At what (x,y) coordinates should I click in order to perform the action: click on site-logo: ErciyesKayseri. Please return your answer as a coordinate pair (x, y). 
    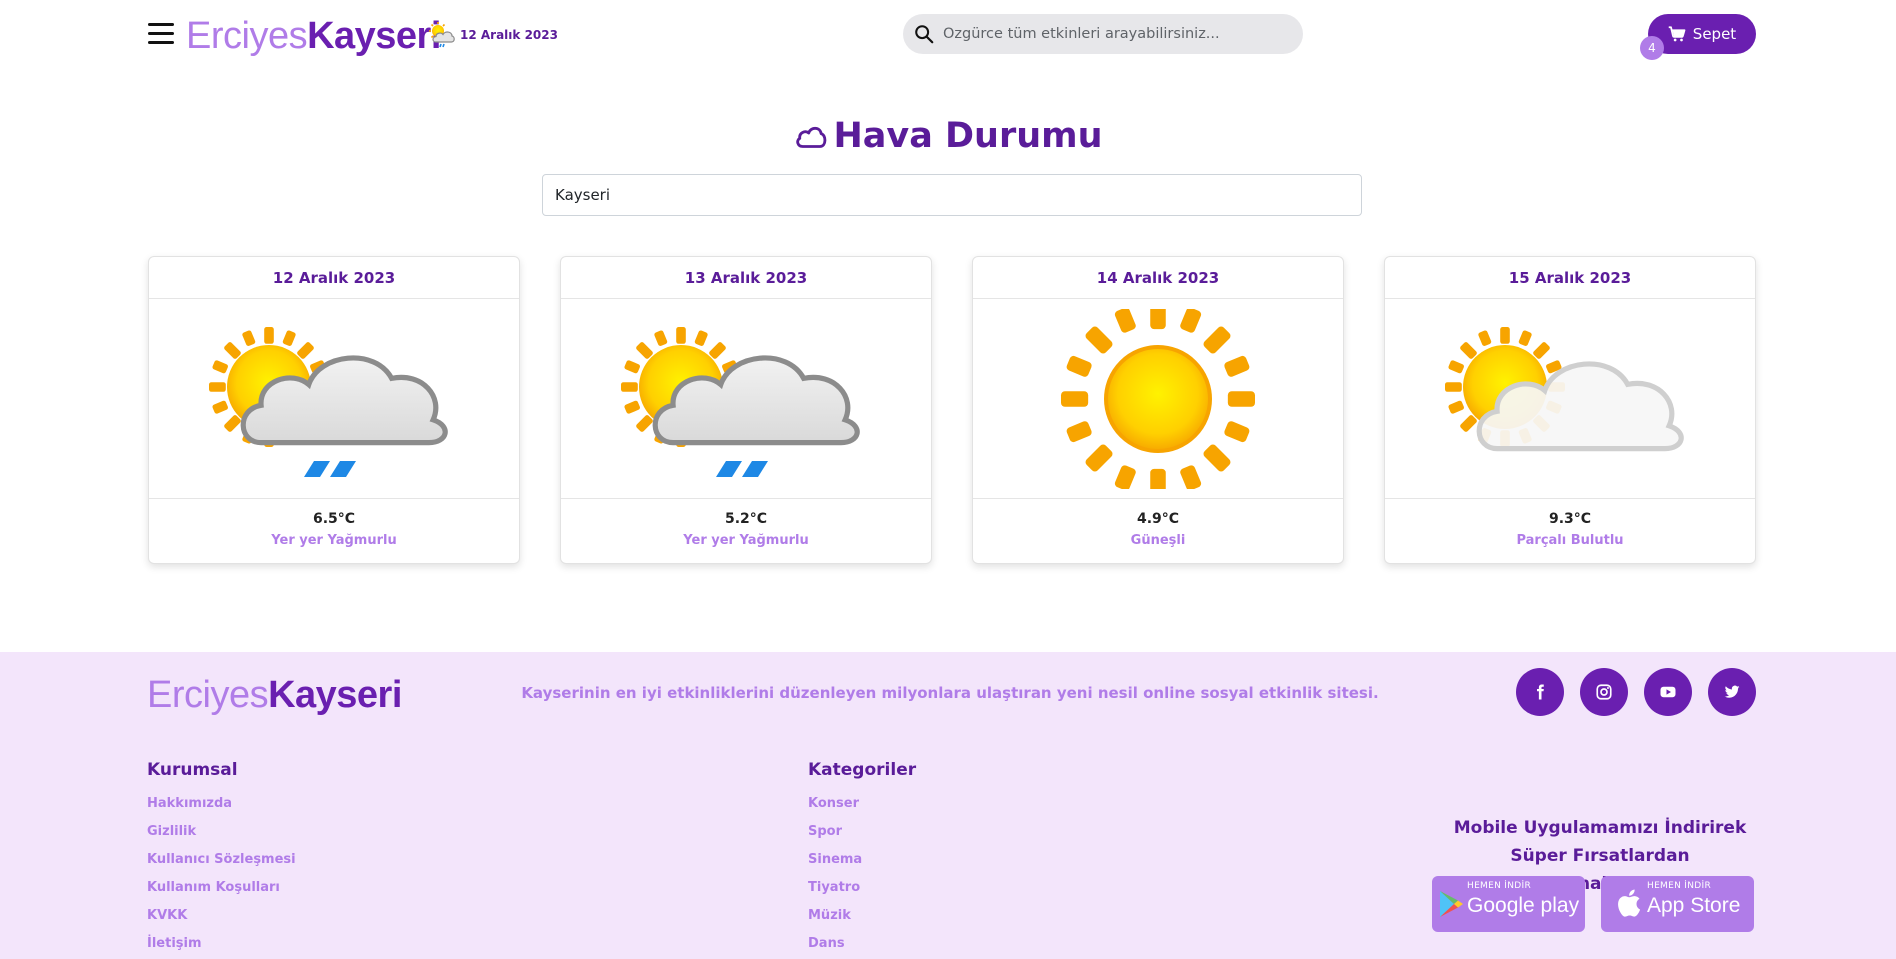
    Looking at the image, I should click on (313, 36).